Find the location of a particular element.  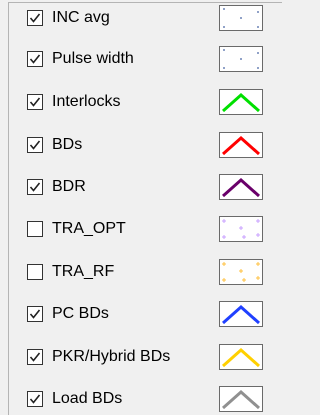

legend-item: PKR/Hybrid BDs is located at coordinates (146, 357).